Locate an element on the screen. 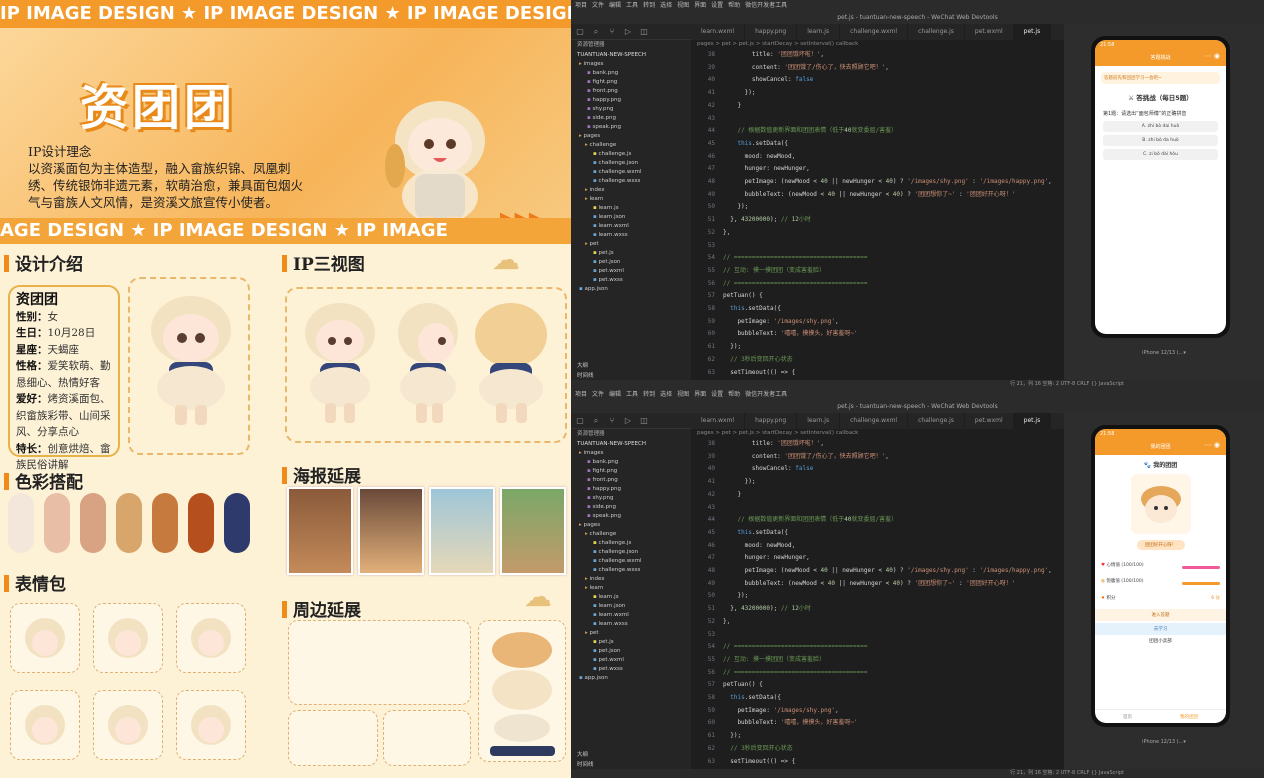 The image size is (1264, 778). code-line: 53 is located at coordinates (879, 635).